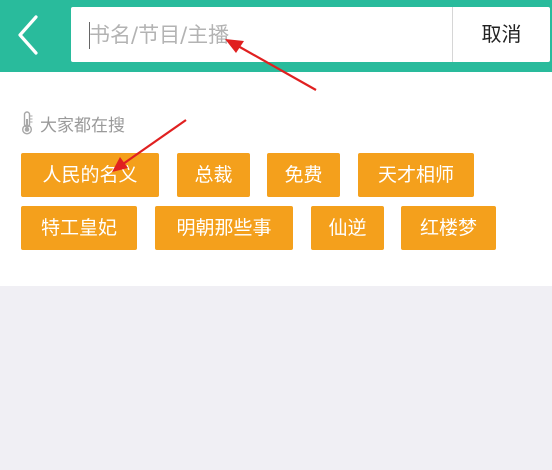  I want to click on hot-tag: 红楼梦, so click(448, 228).